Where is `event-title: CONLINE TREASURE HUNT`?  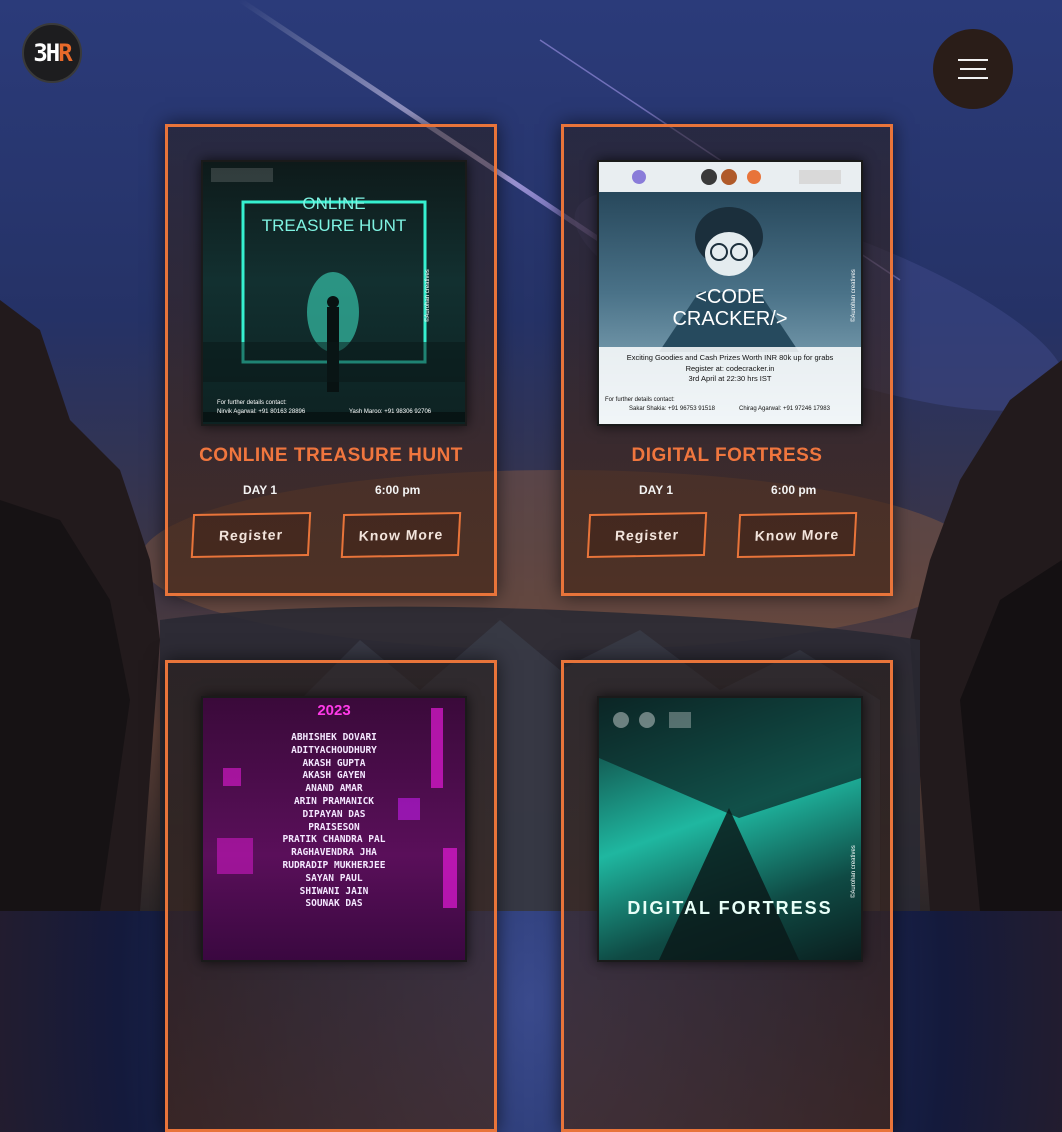
event-title: CONLINE TREASURE HUNT is located at coordinates (331, 455).